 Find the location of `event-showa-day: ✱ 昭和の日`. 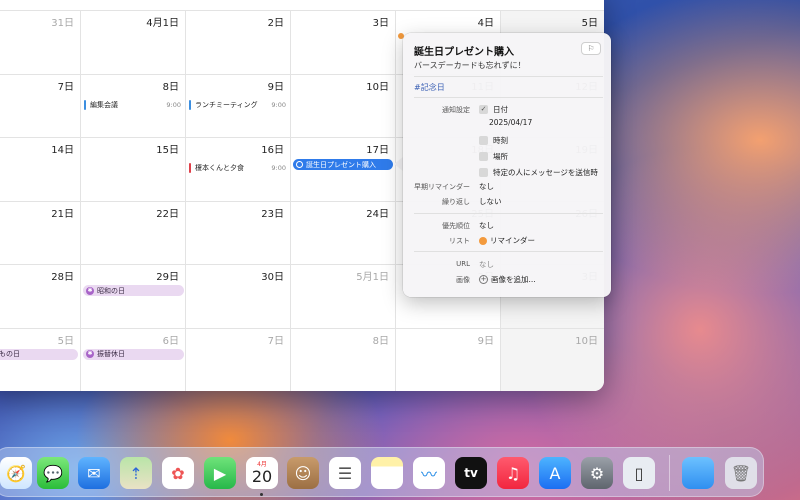

event-showa-day: ✱ 昭和の日 is located at coordinates (133, 290).